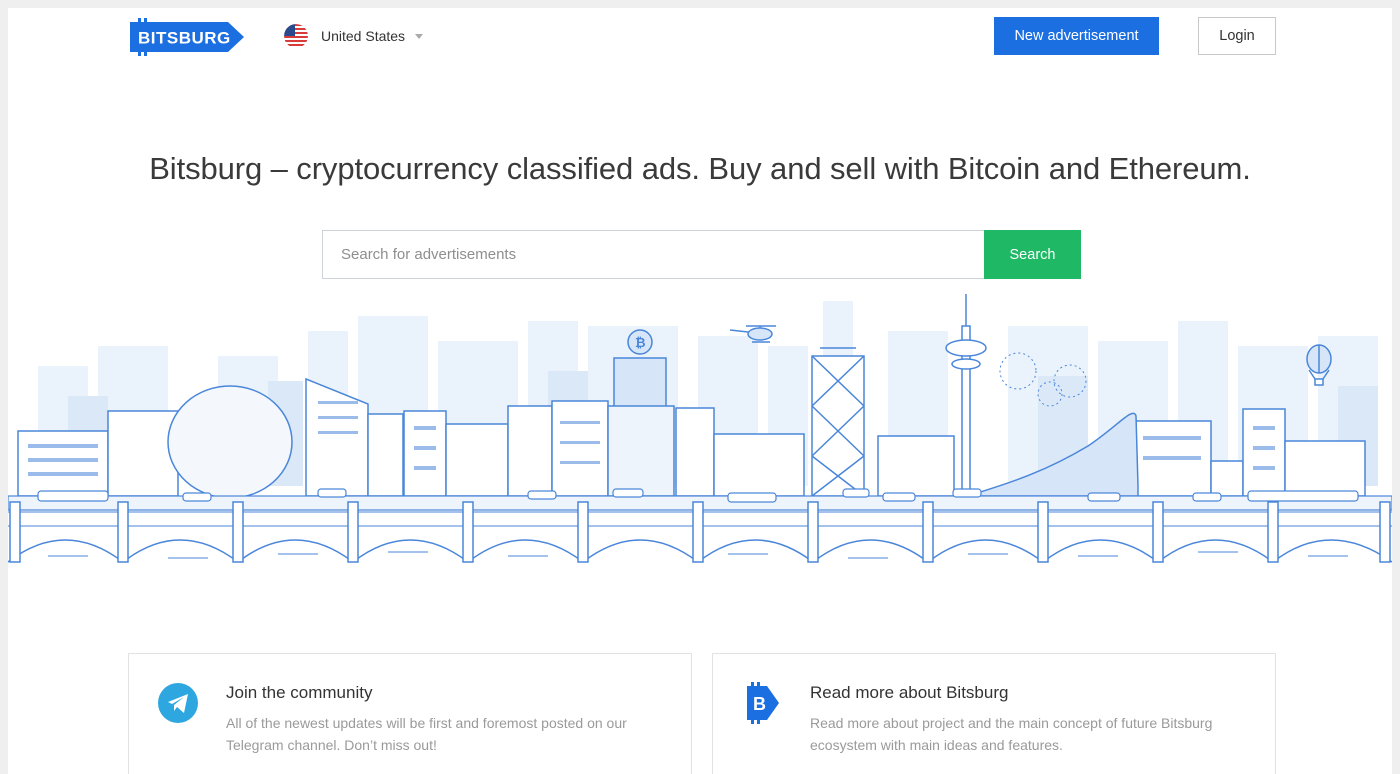 This screenshot has height=774, width=1400. I want to click on search-bar: Search, so click(701, 254).